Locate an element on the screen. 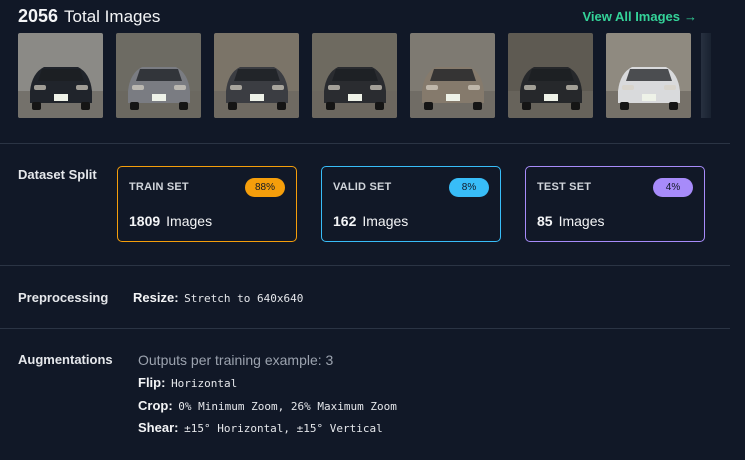 This screenshot has height=460, width=745. shear-key: Shear: is located at coordinates (158, 427).